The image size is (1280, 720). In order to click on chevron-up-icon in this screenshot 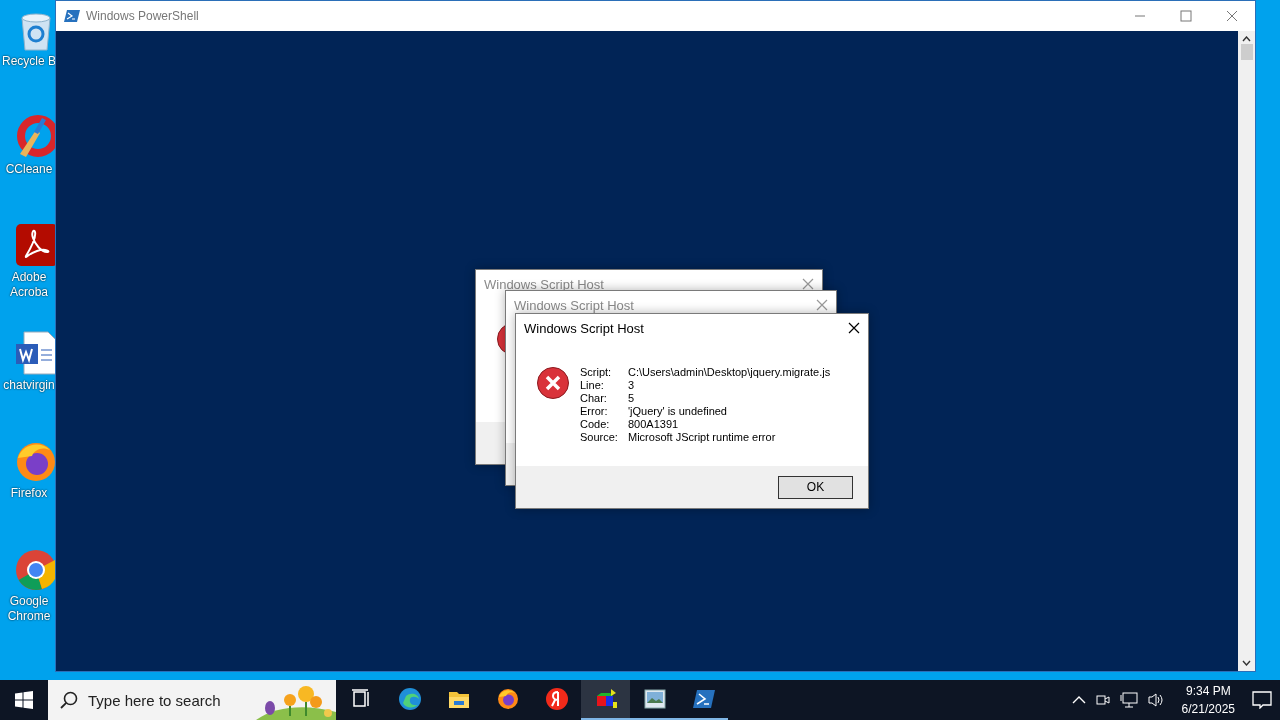, I will do `click(1078, 700)`.